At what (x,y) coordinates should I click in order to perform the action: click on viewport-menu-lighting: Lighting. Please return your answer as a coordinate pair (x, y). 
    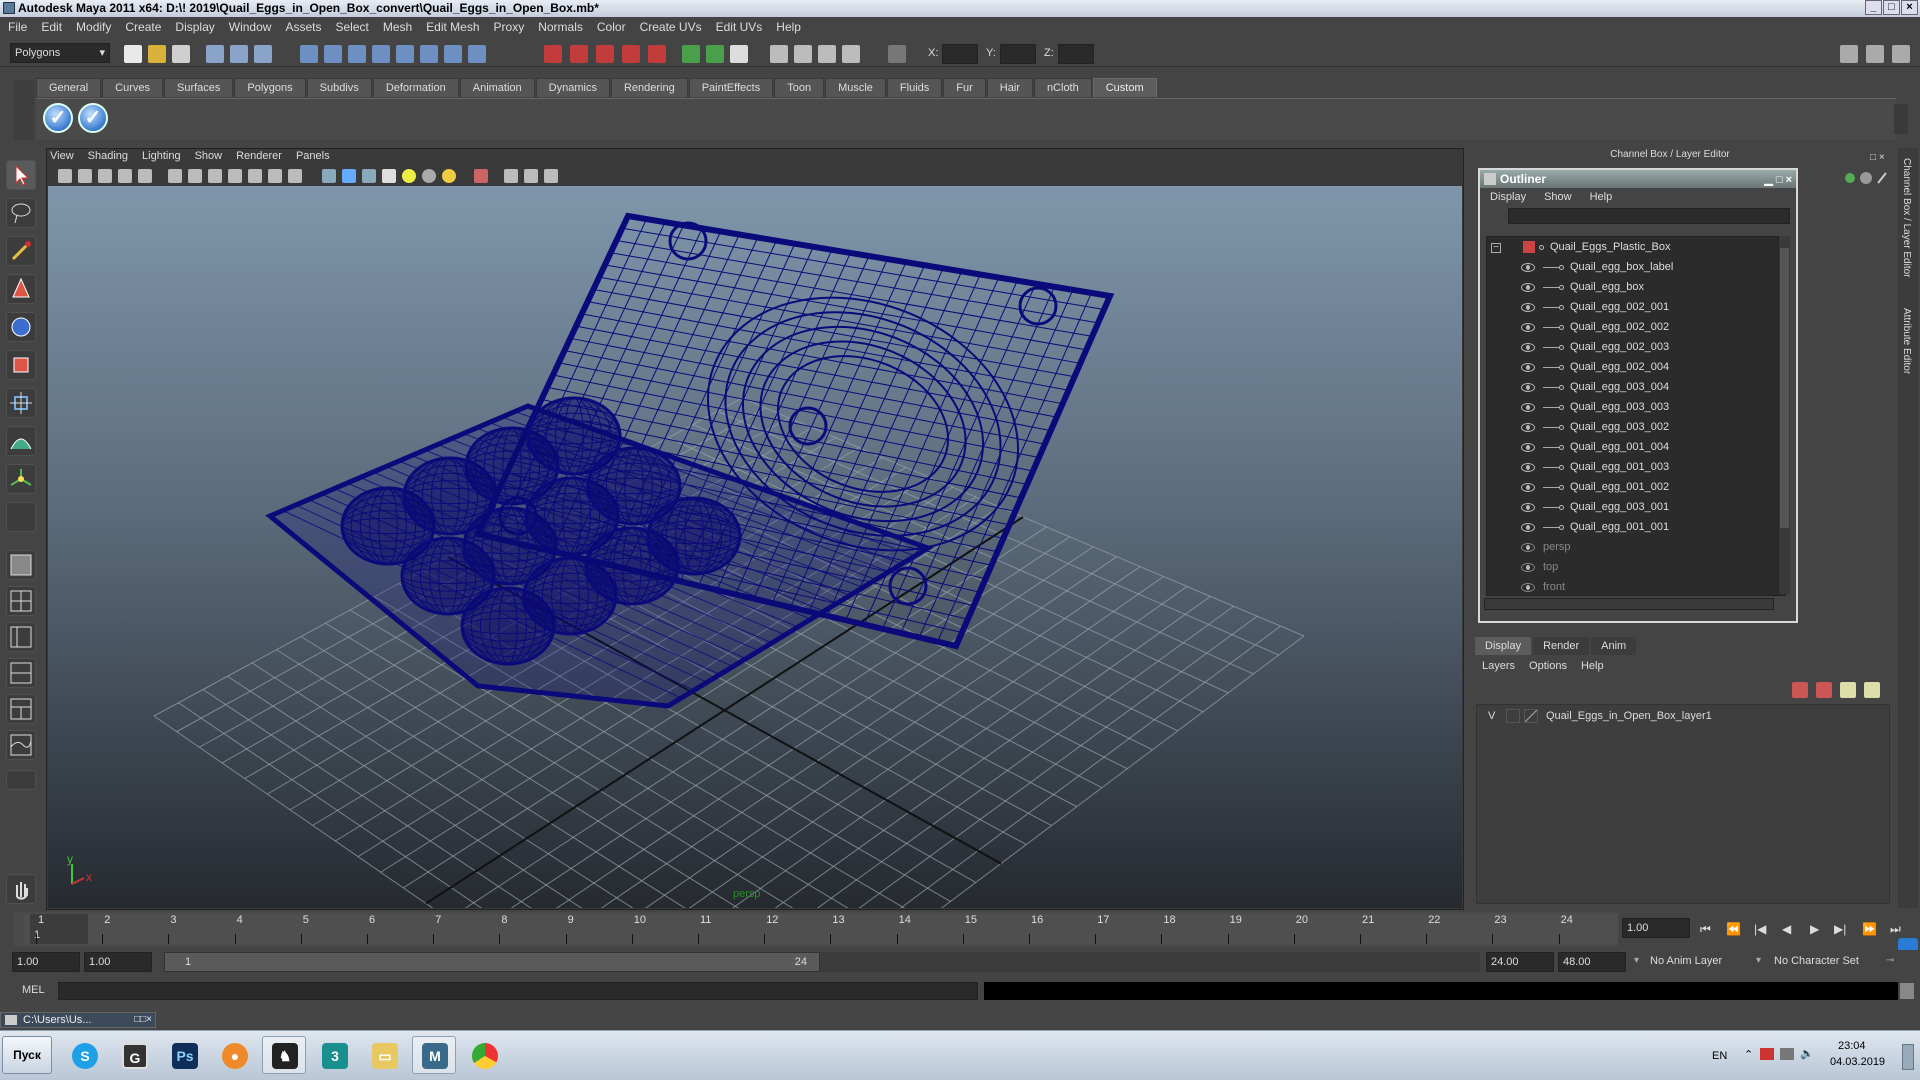
    Looking at the image, I should click on (161, 158).